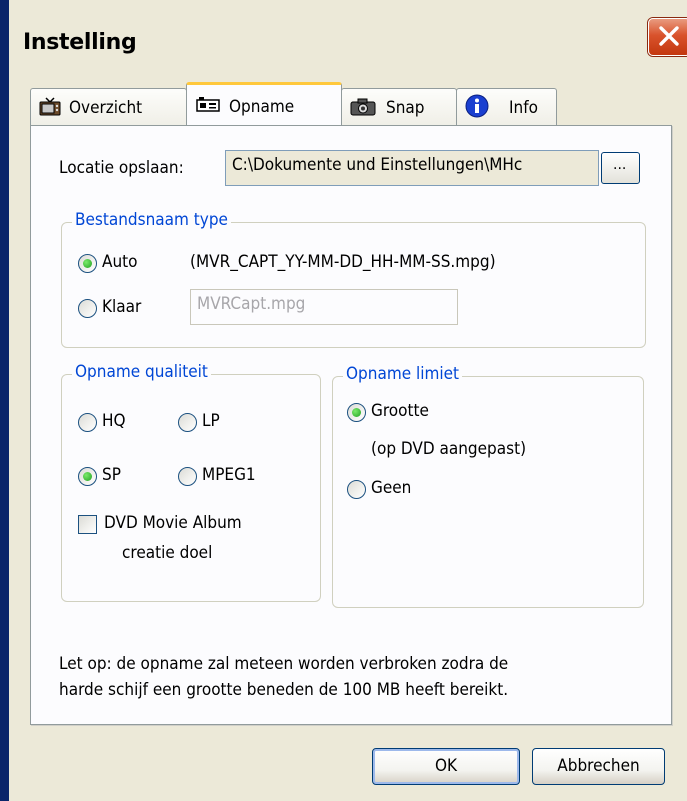 Image resolution: width=687 pixels, height=801 pixels. I want to click on limit-none-label: Geen, so click(391, 488).